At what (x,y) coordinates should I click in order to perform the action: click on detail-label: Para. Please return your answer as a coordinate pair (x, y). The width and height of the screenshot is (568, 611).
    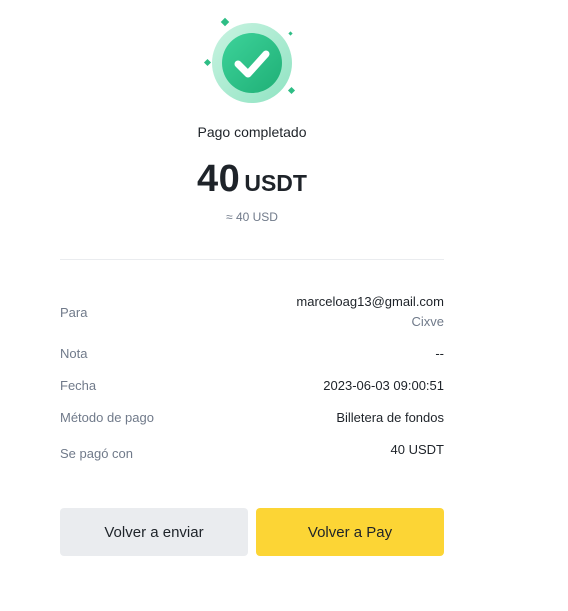
    Looking at the image, I should click on (74, 312).